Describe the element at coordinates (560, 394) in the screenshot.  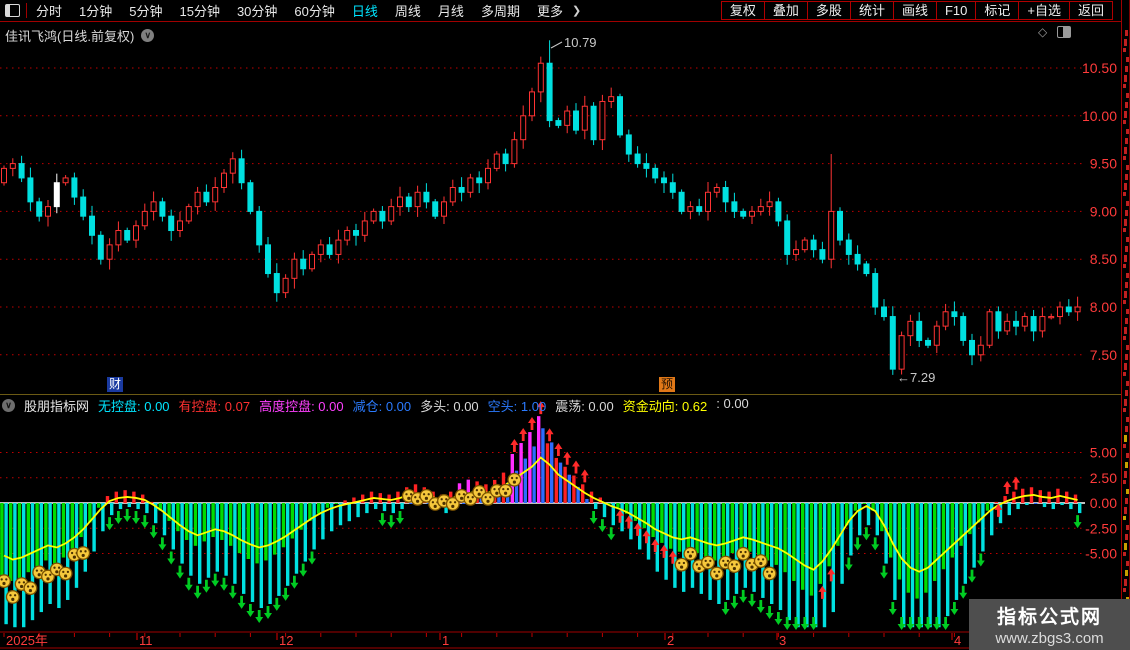
I see `panel-separator` at that location.